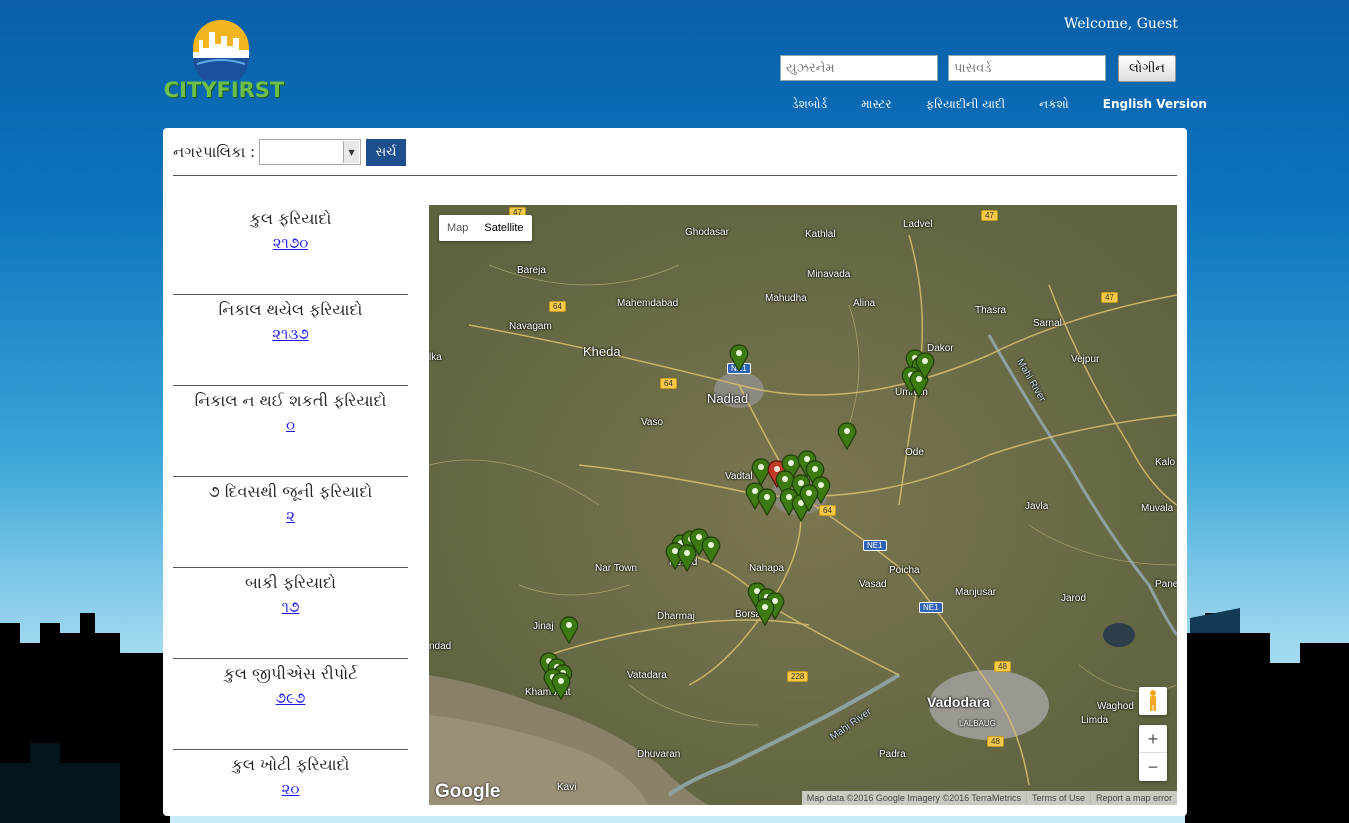  What do you see at coordinates (467, 792) in the screenshot?
I see `google-logo: Google` at bounding box center [467, 792].